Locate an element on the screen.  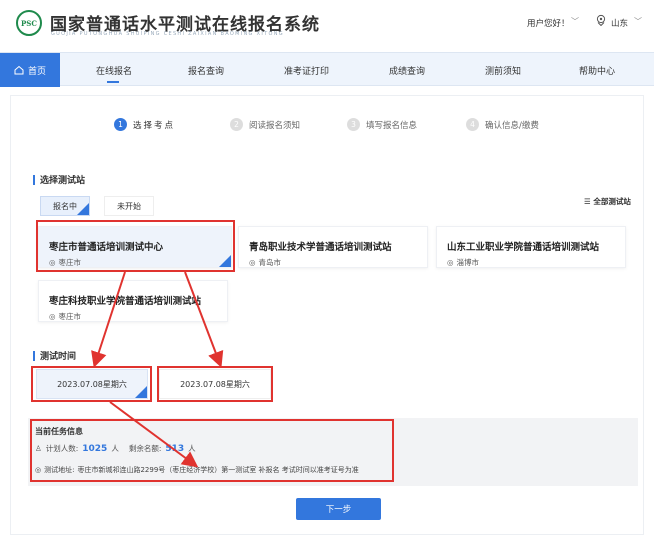
station-card: 枣庄科技职业学院普通话培训测试站 ◎ 枣庄市 is located at coordinates (133, 301).